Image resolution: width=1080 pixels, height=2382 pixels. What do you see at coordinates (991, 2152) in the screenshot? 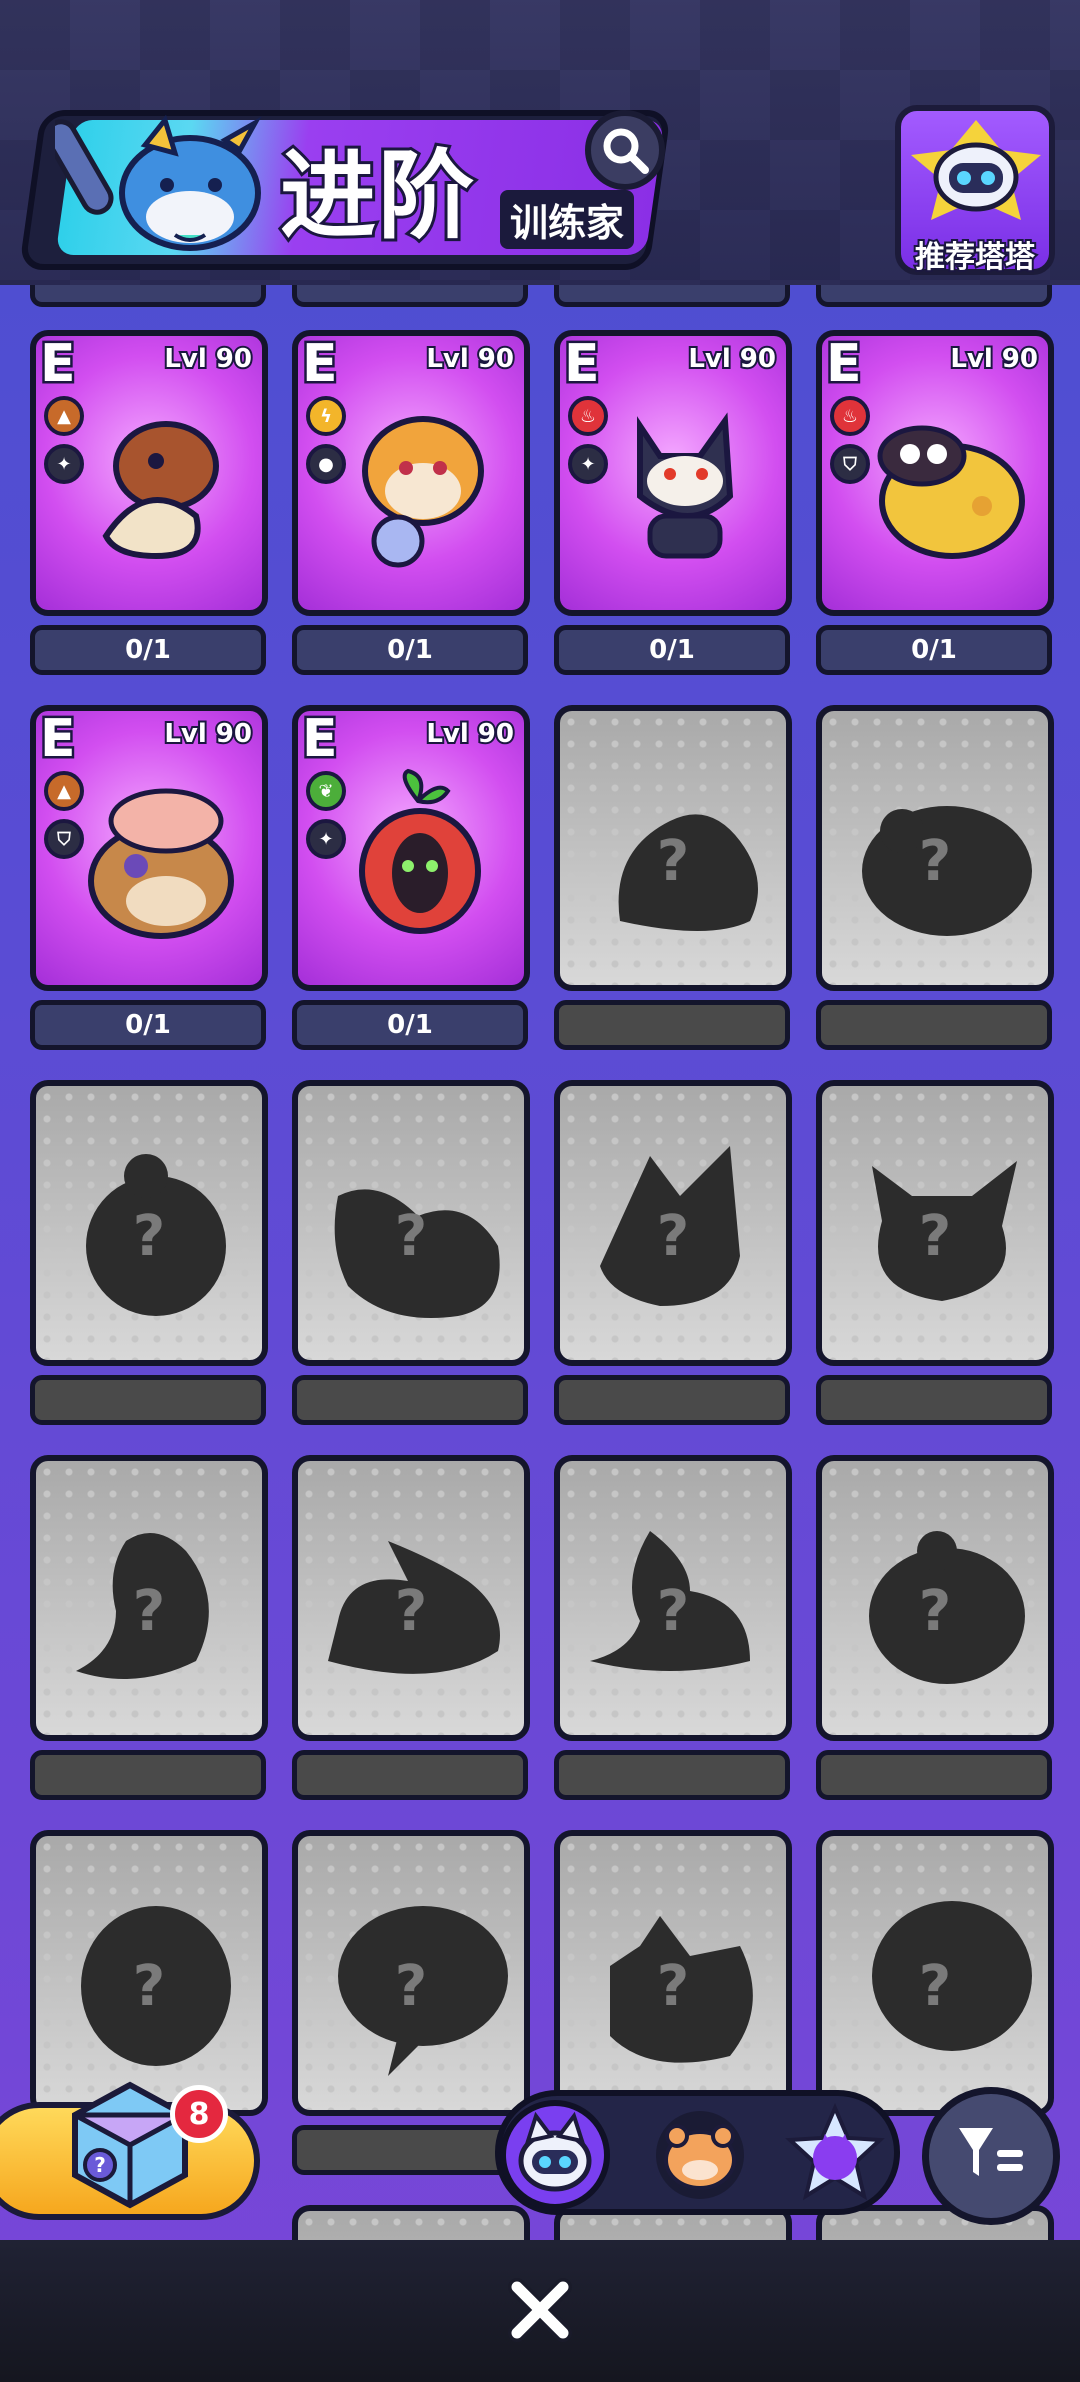
I see `filter-icon` at bounding box center [991, 2152].